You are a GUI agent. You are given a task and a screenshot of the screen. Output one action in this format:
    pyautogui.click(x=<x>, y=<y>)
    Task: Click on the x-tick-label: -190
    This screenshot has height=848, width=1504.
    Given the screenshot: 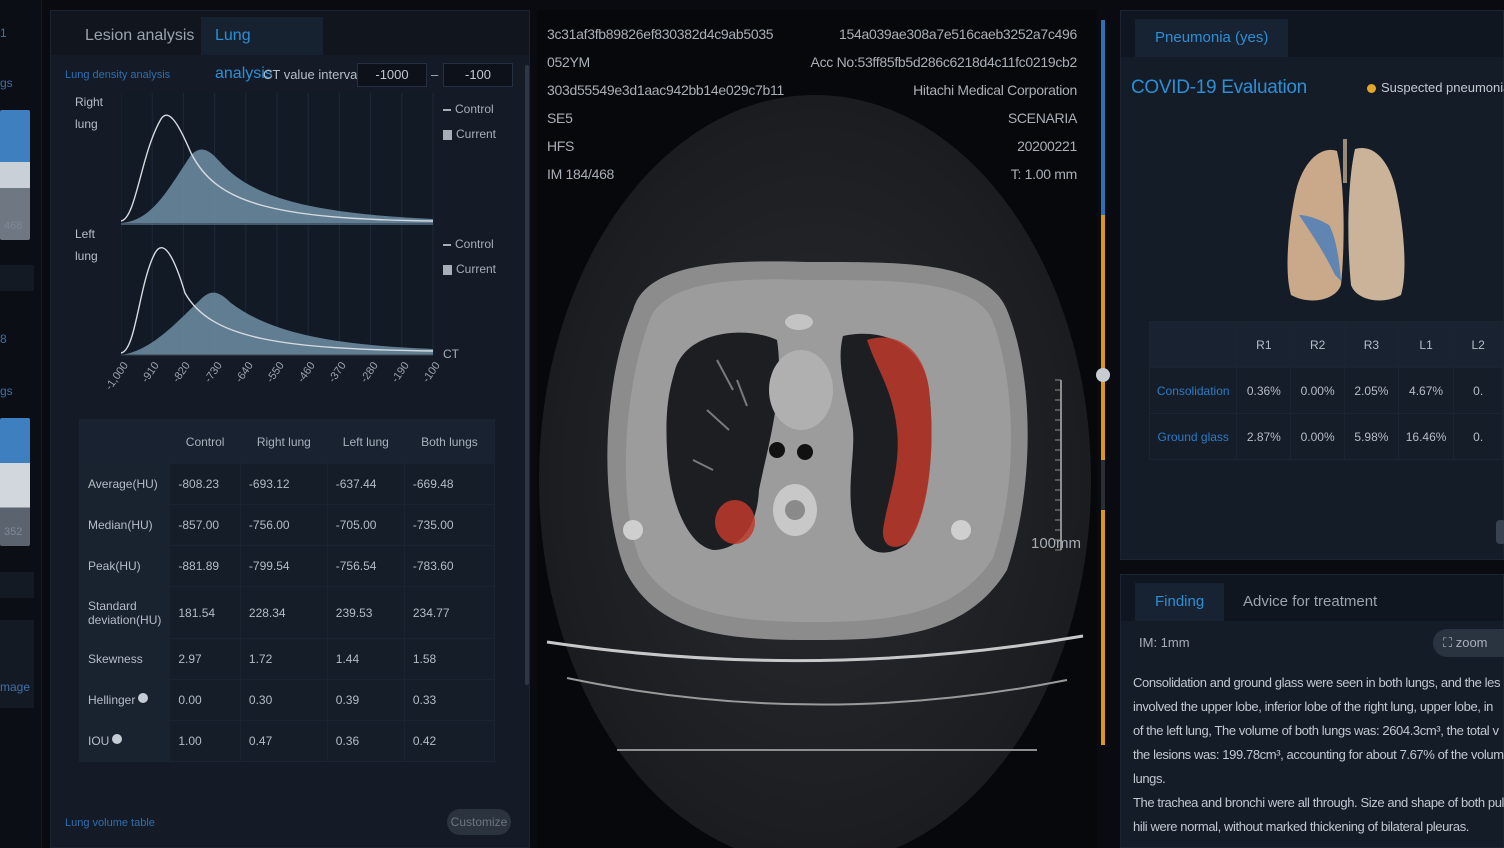 What is the action you would take?
    pyautogui.click(x=400, y=372)
    